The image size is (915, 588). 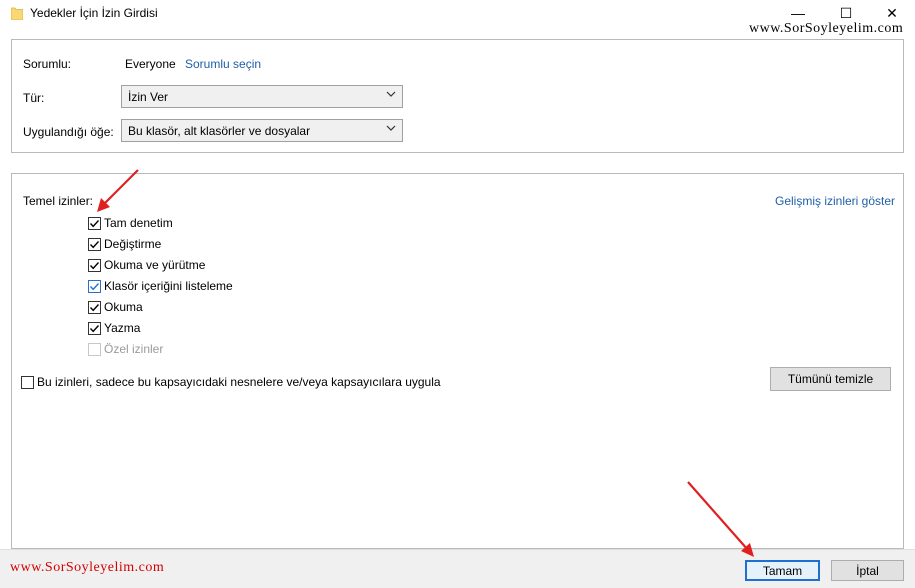 I want to click on basic-permissions-label: Temel izinler:, so click(x=58, y=201).